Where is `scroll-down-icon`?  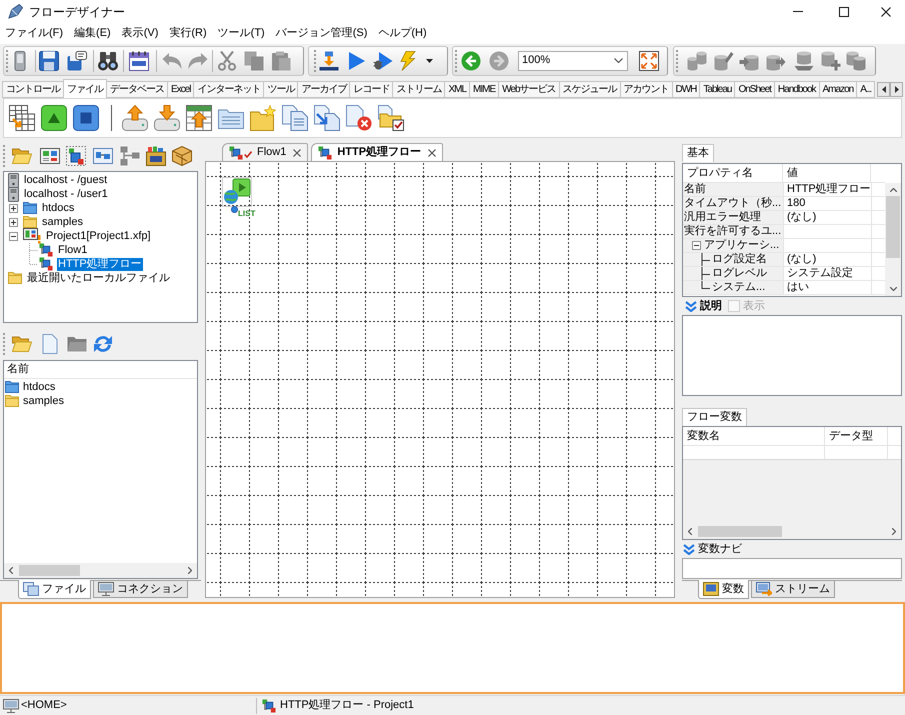 scroll-down-icon is located at coordinates (893, 289).